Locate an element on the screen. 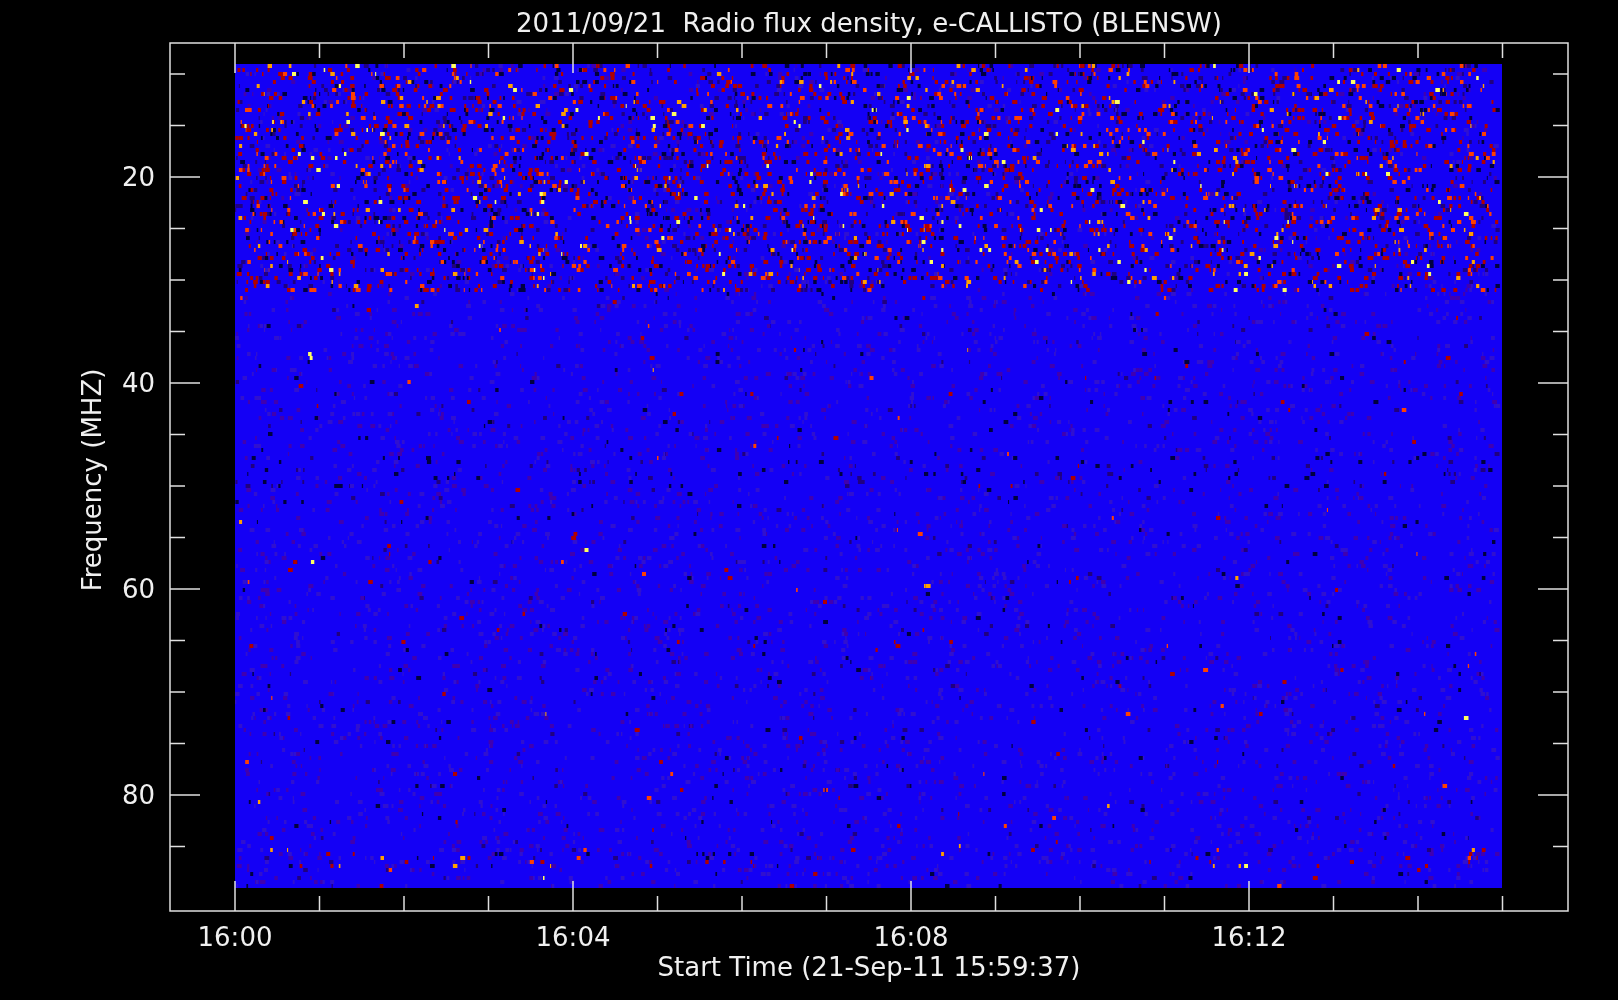 This screenshot has width=1618, height=1000. y-axis-tick-label: 40 is located at coordinates (138, 383).